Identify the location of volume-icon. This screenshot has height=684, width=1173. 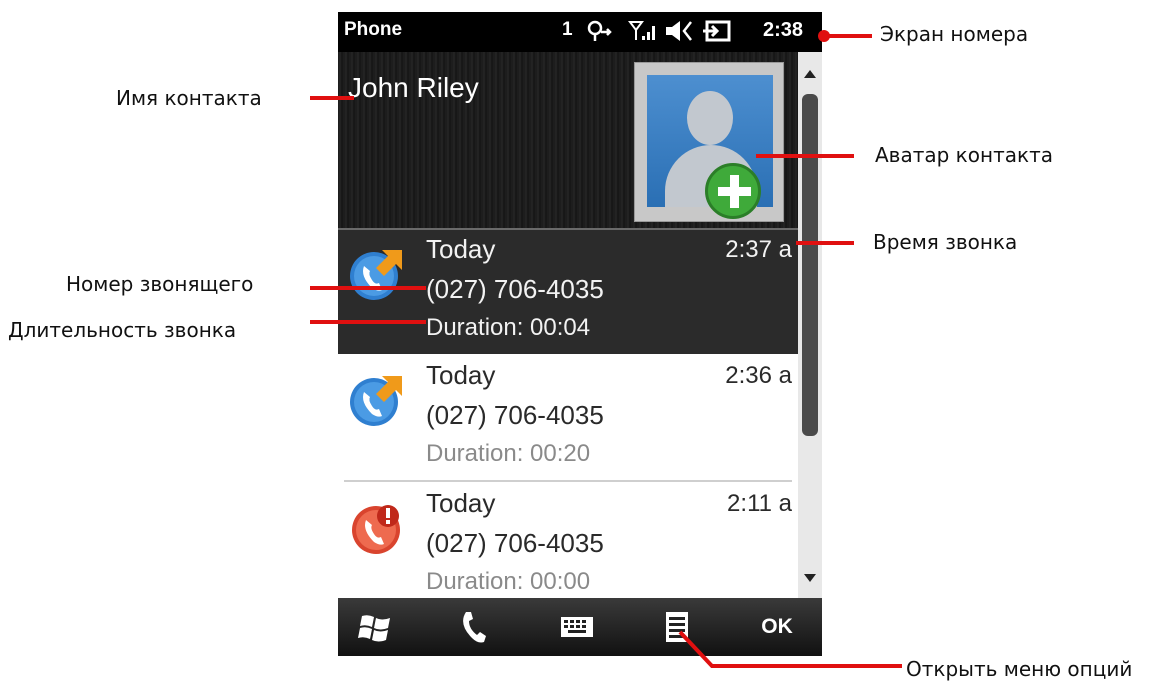
(679, 34).